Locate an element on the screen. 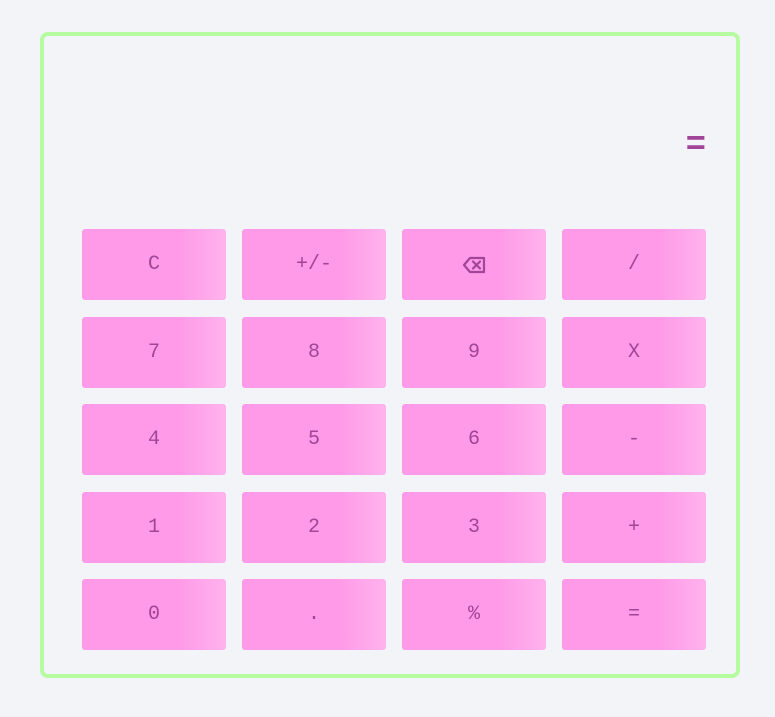  toggle-sign-button: +/- is located at coordinates (314, 264).